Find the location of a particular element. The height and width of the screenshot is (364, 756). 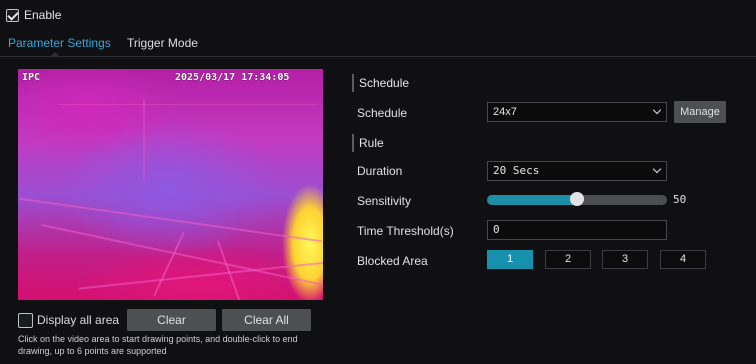

enable-row: Enable is located at coordinates (33, 15).